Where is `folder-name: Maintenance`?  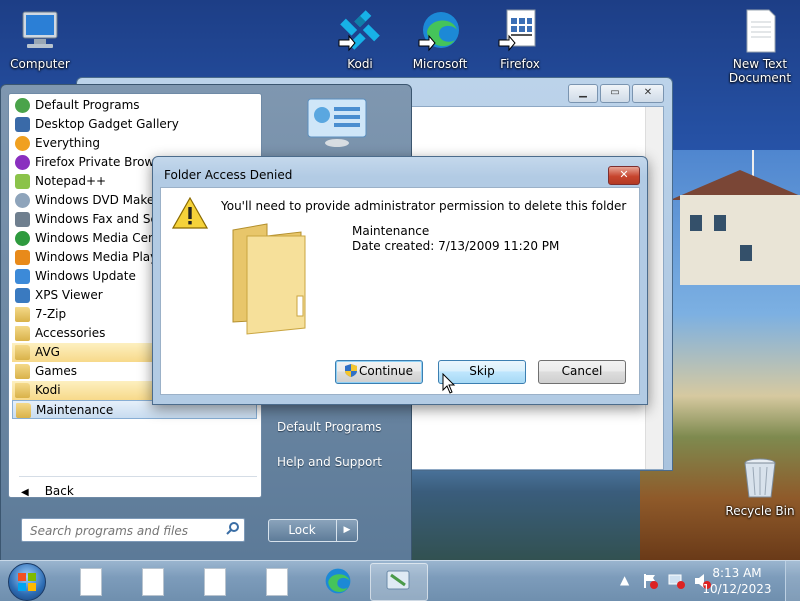 folder-name: Maintenance is located at coordinates (391, 231).